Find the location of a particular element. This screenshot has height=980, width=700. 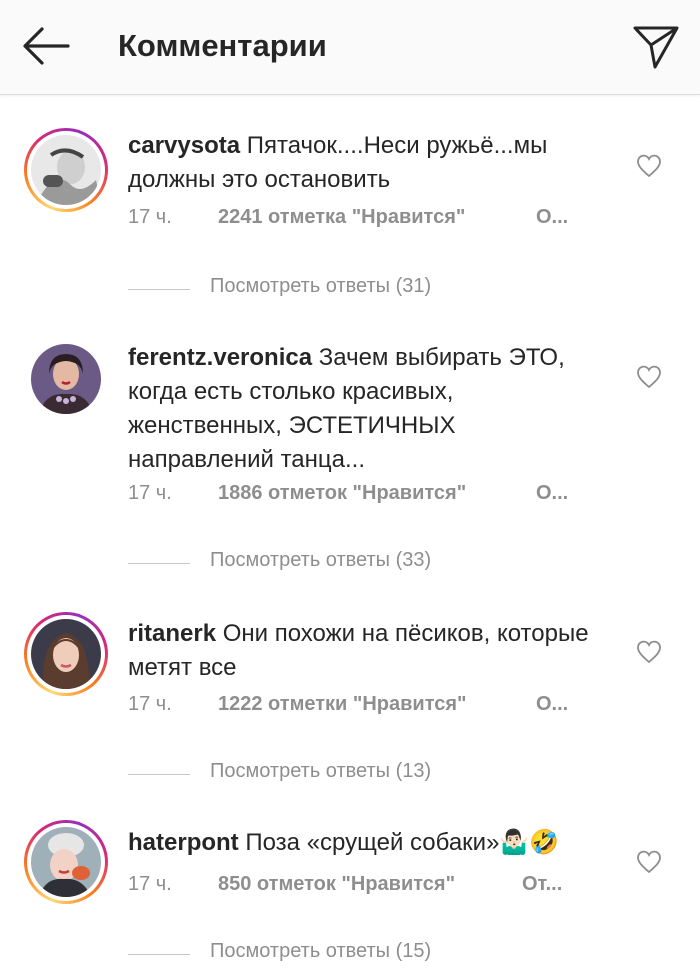

likes-count: 1886 отметок "Нравится" is located at coordinates (342, 493).